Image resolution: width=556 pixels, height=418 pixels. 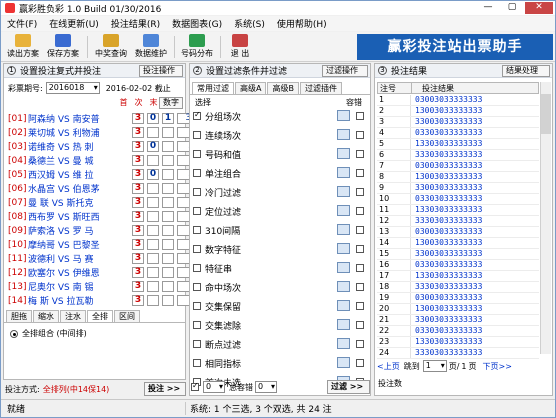 I want to click on menu-help: 使用帮助(H), so click(x=302, y=23).